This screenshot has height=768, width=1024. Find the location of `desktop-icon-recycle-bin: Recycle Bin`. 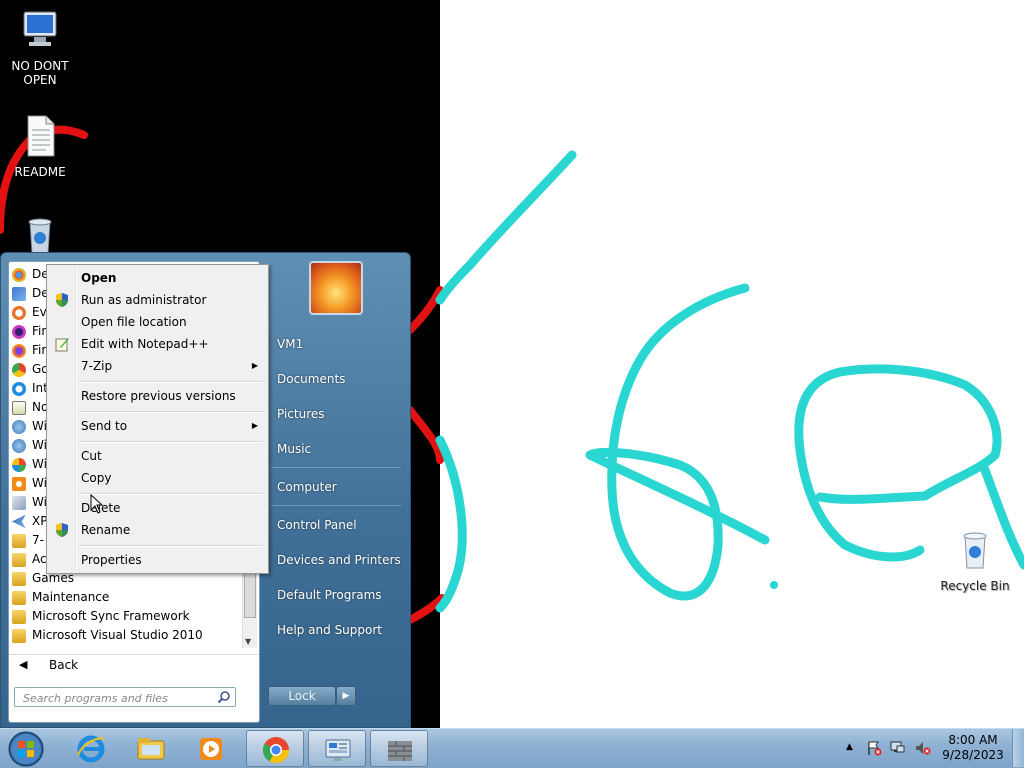

desktop-icon-recycle-bin: Recycle Bin is located at coordinates (975, 560).